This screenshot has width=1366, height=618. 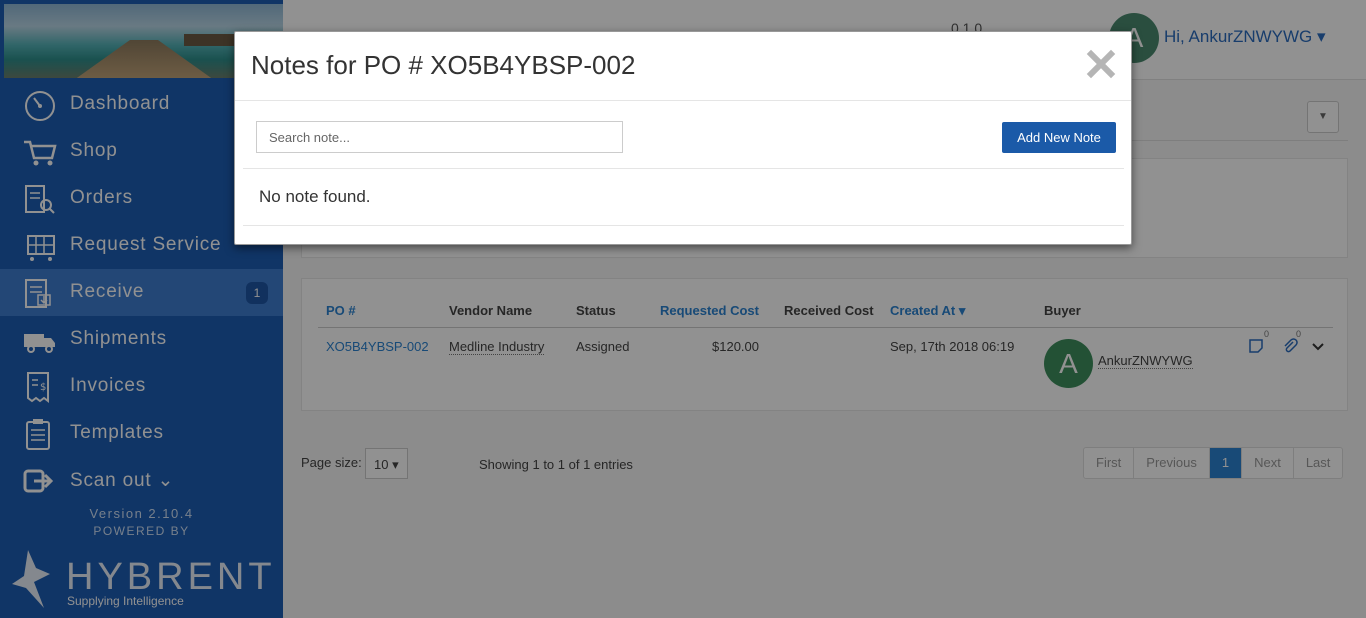 What do you see at coordinates (443, 65) in the screenshot?
I see `modal-title: Notes for PO # XO5B4YBSP-002` at bounding box center [443, 65].